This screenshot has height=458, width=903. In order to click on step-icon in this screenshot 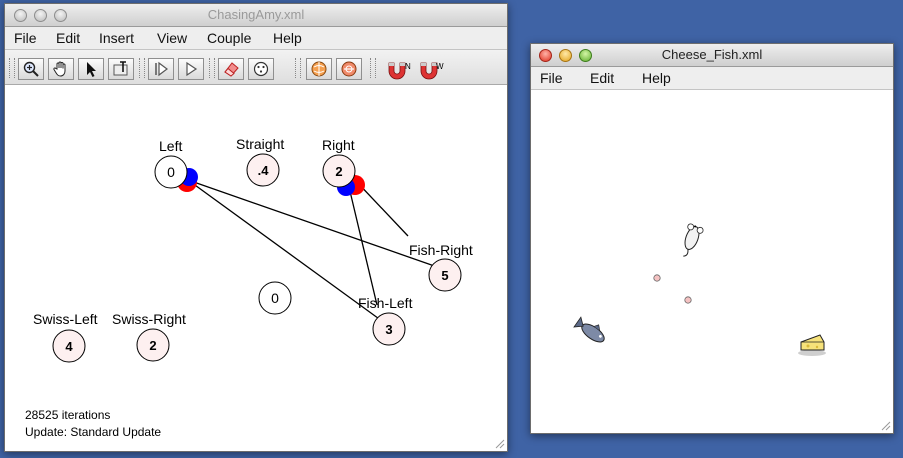, I will do `click(161, 69)`.